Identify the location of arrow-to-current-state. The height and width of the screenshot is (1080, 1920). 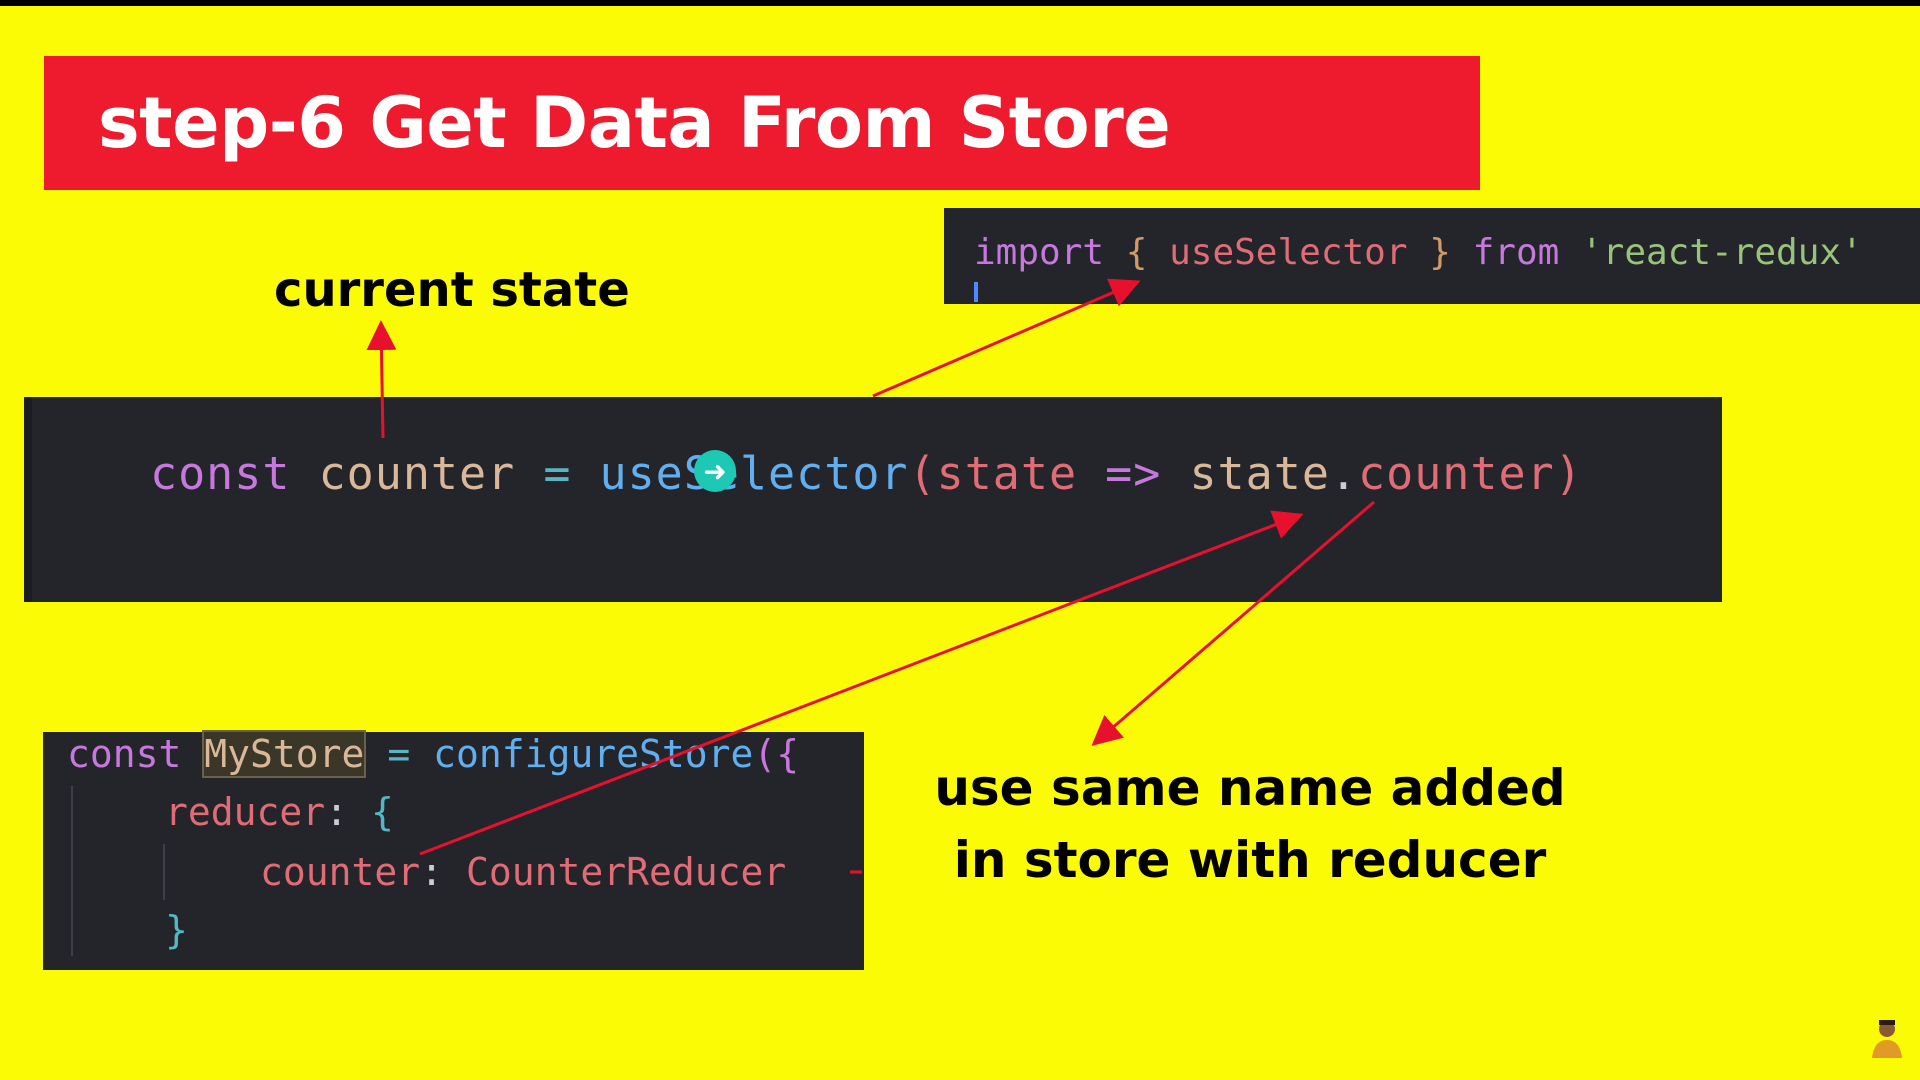
(381, 379).